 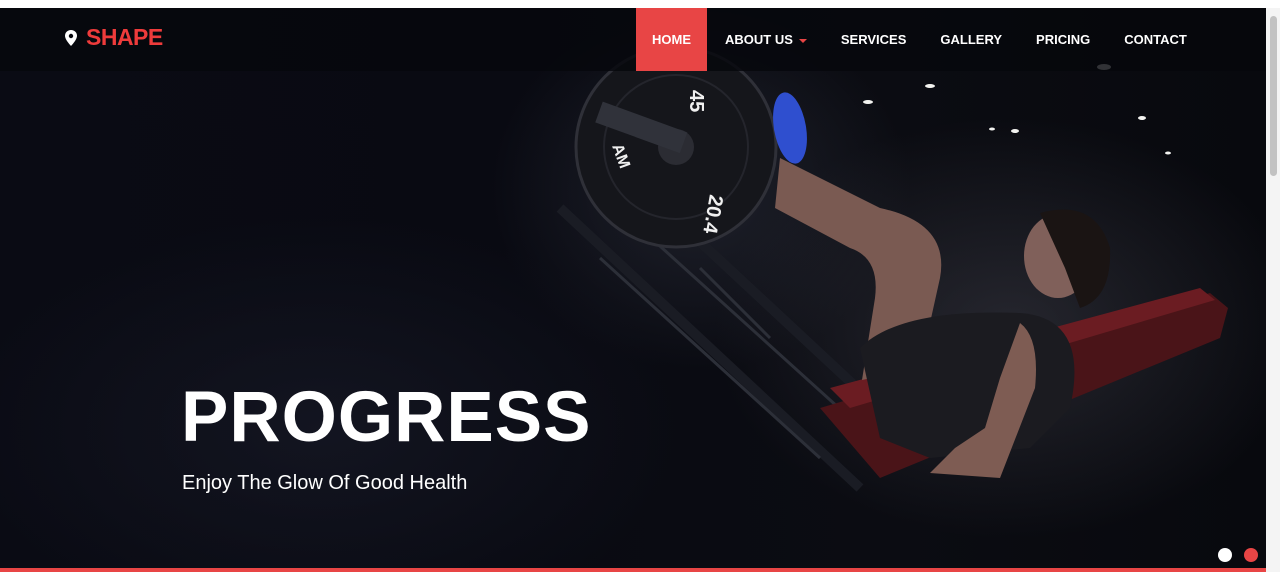 I want to click on nav-pricing: PRICING, so click(x=1063, y=39).